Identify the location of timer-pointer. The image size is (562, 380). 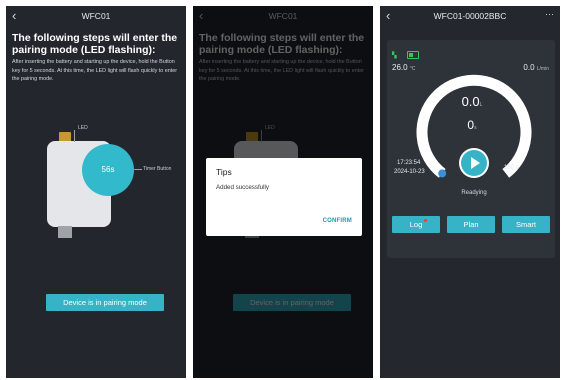
(138, 169).